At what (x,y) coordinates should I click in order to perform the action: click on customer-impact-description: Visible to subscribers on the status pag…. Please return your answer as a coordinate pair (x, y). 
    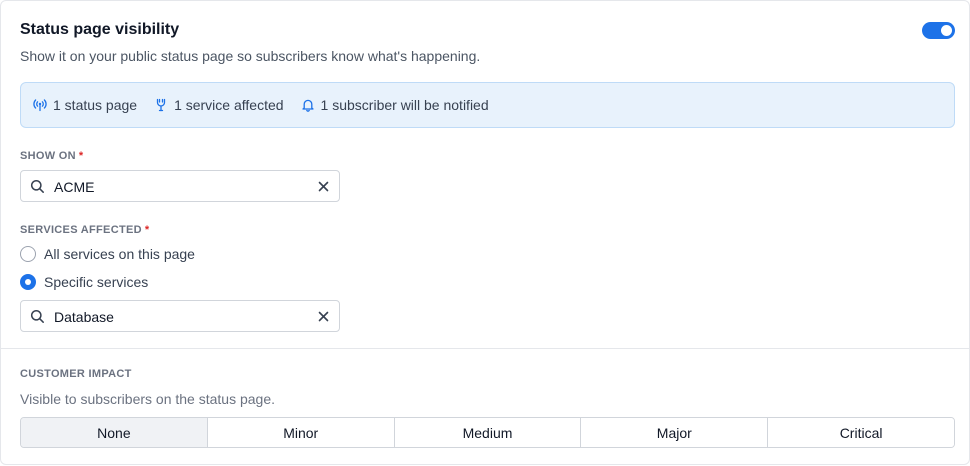
    Looking at the image, I should click on (148, 399).